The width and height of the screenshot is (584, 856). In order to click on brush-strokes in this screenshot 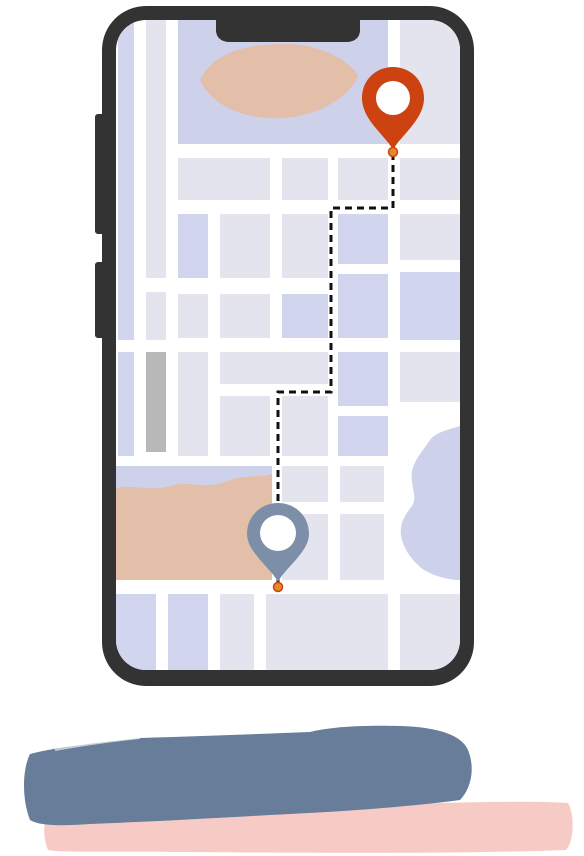, I will do `click(298, 789)`.